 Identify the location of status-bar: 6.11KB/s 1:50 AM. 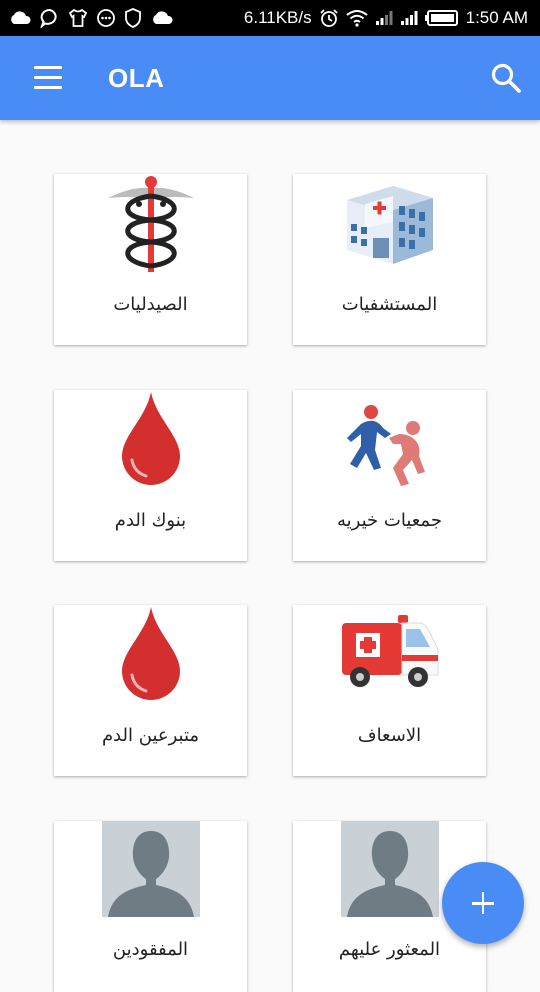
(270, 18).